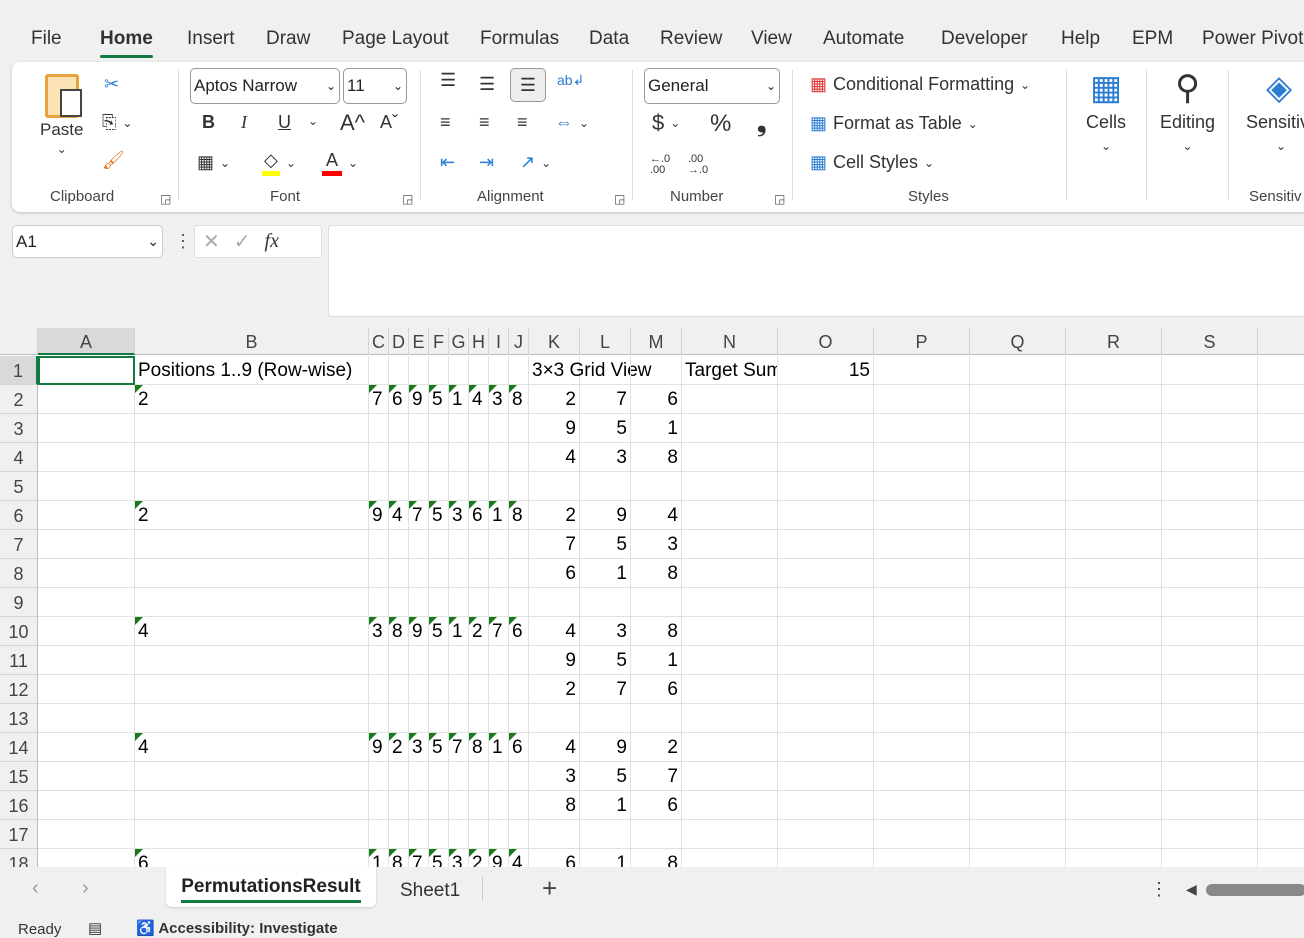  Describe the element at coordinates (86, 631) in the screenshot. I see `cell-A10` at that location.